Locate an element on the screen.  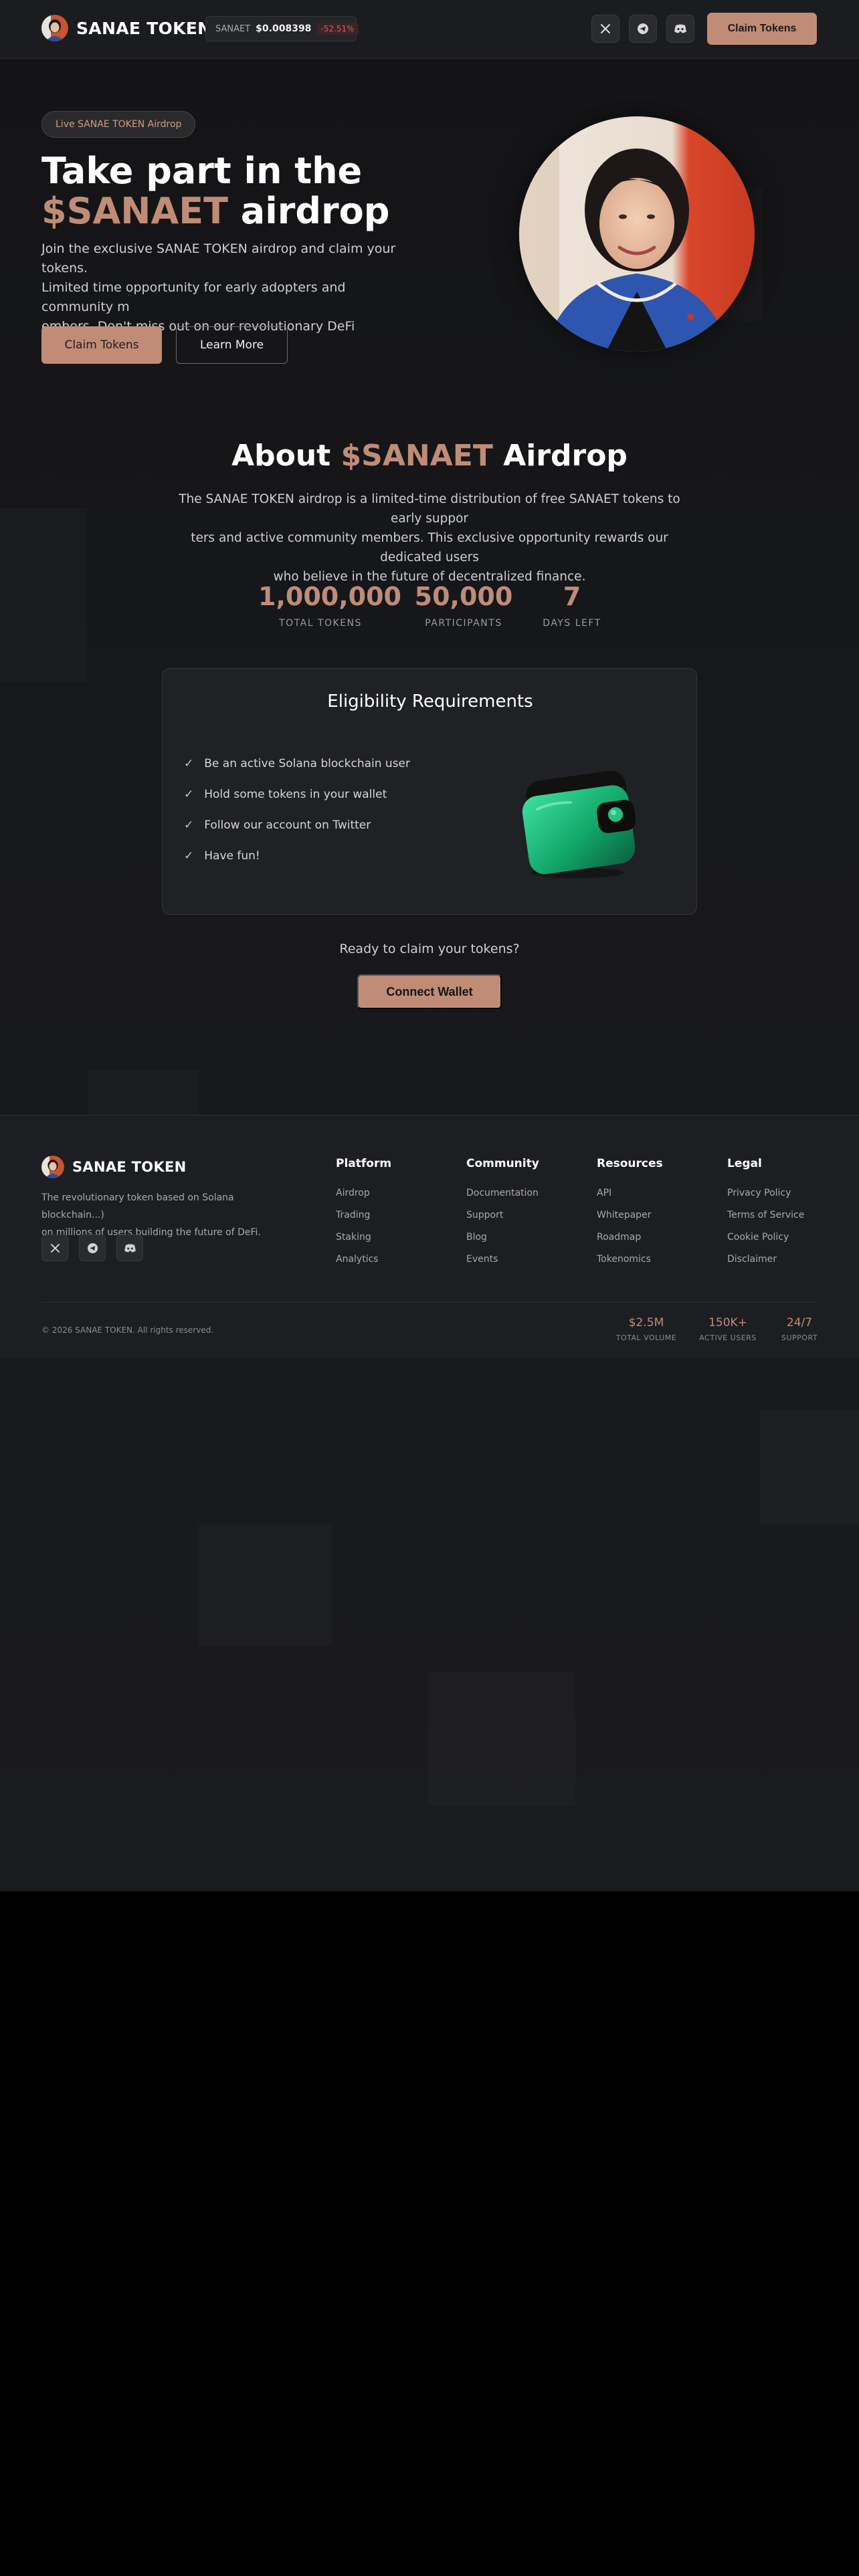
footer-discord-button is located at coordinates (129, 1248).